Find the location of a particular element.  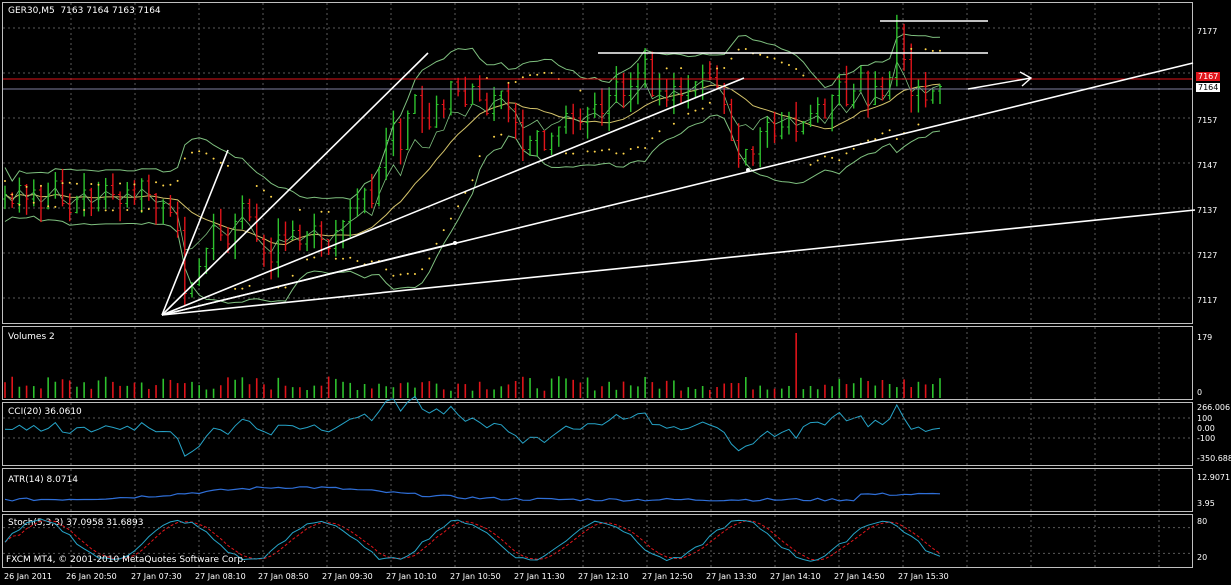

time-tick: 27 Jan 08:10 is located at coordinates (220, 576).